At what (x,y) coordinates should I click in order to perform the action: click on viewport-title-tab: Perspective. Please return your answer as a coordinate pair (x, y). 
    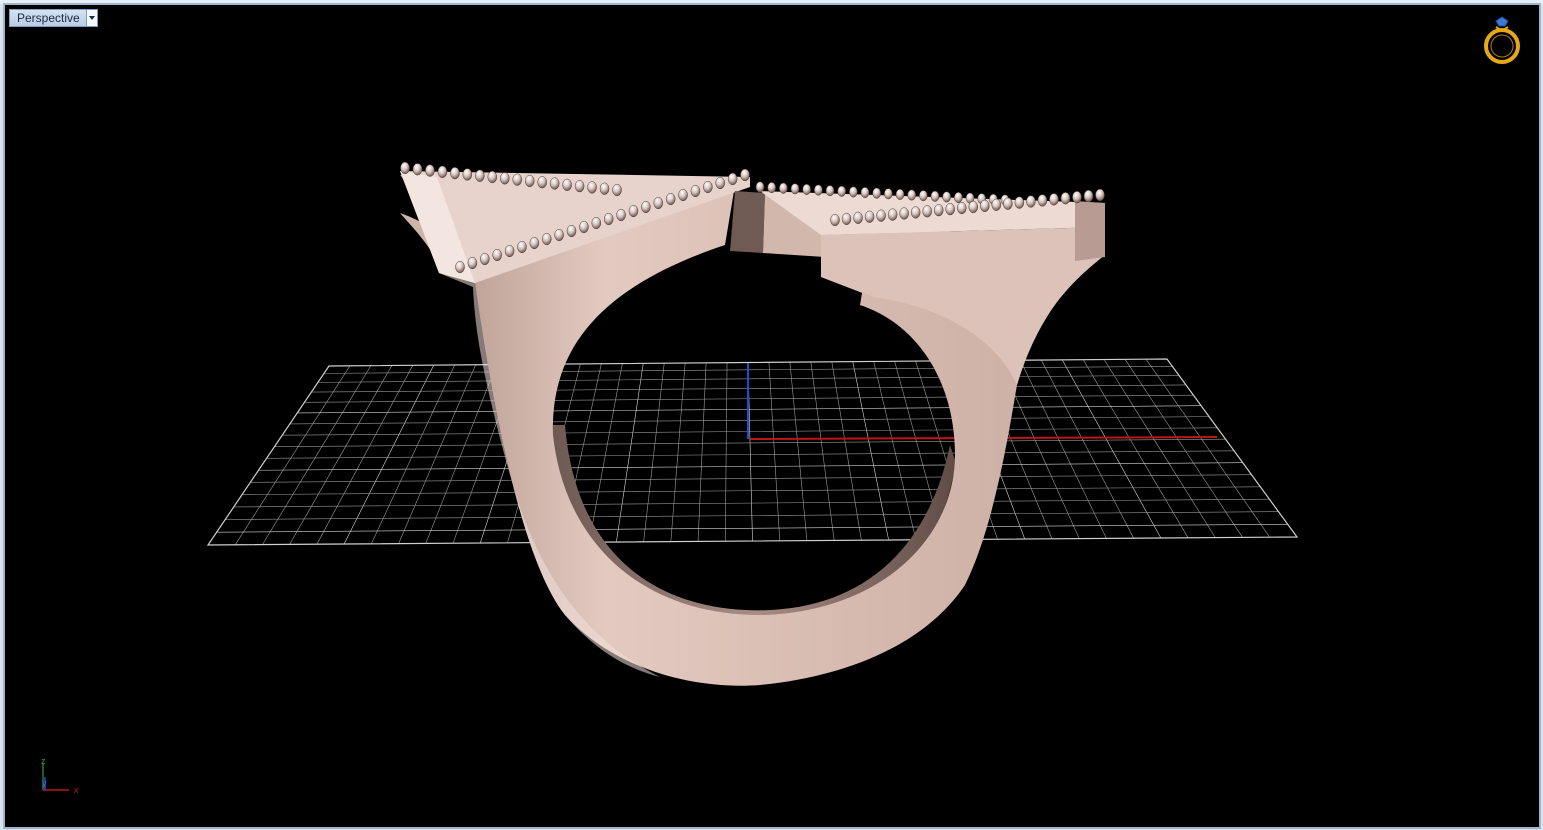
    Looking at the image, I should click on (53, 18).